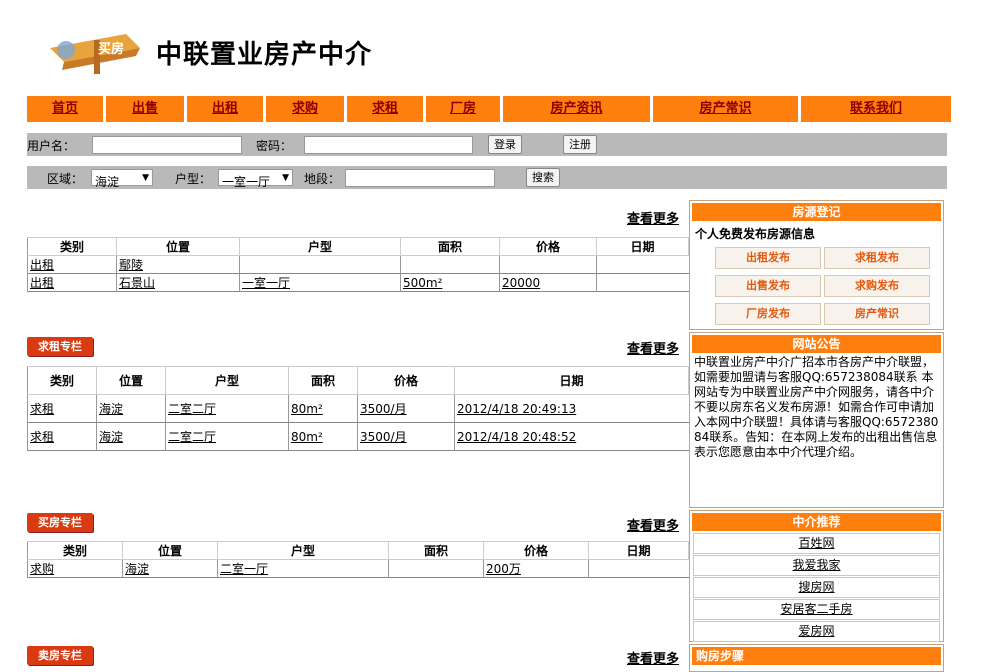  Describe the element at coordinates (816, 631) in the screenshot. I see `agent-link: 爱房网` at that location.